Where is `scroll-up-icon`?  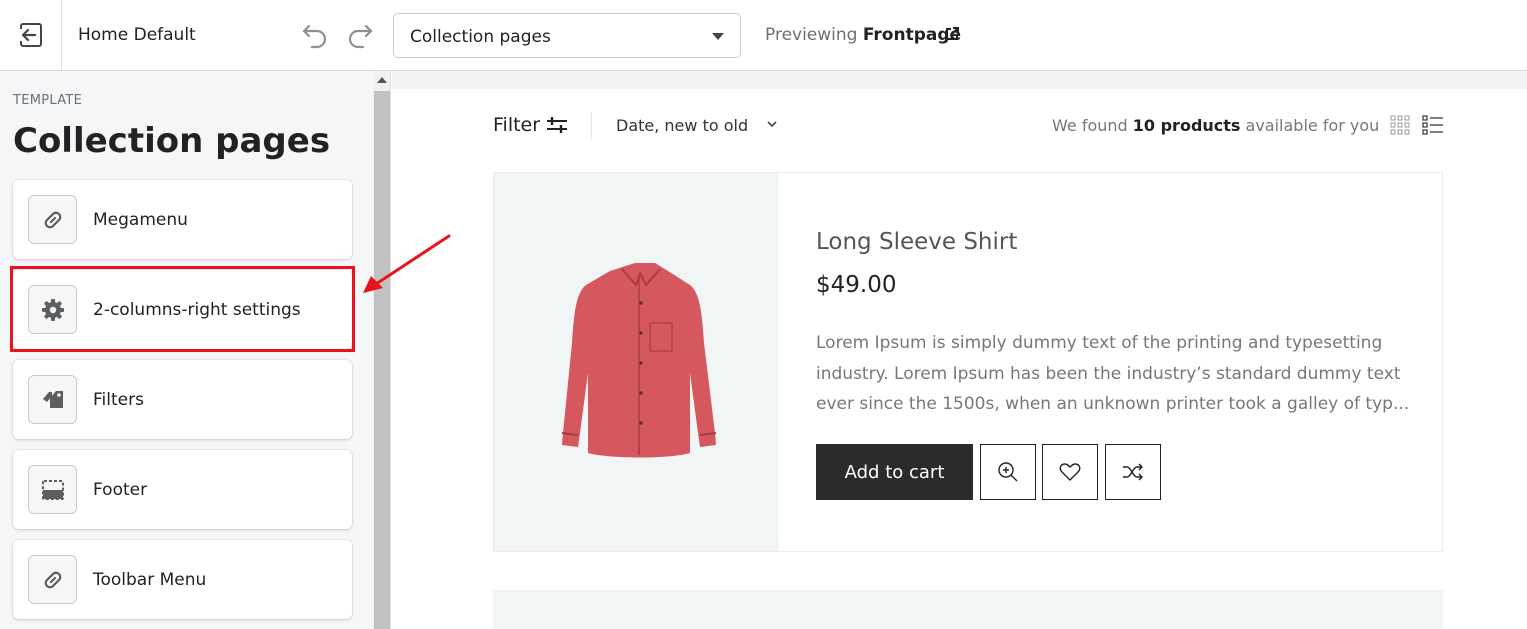 scroll-up-icon is located at coordinates (382, 80).